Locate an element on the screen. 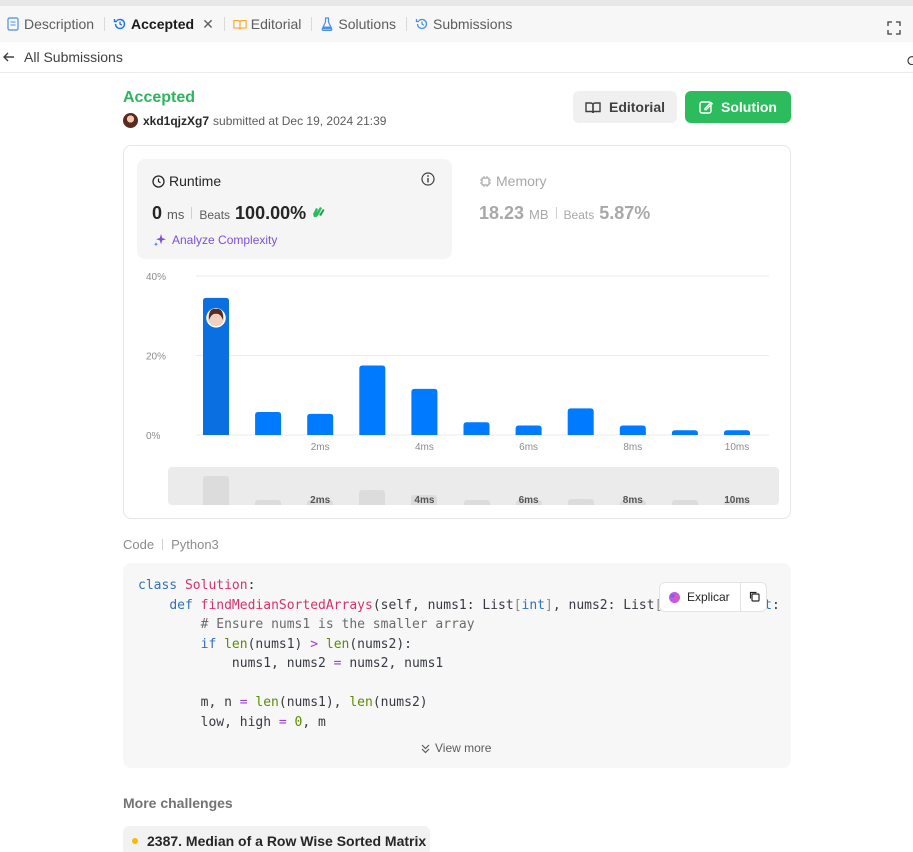 The image size is (913, 852). navigator-tick-label: 10ms is located at coordinates (737, 500).